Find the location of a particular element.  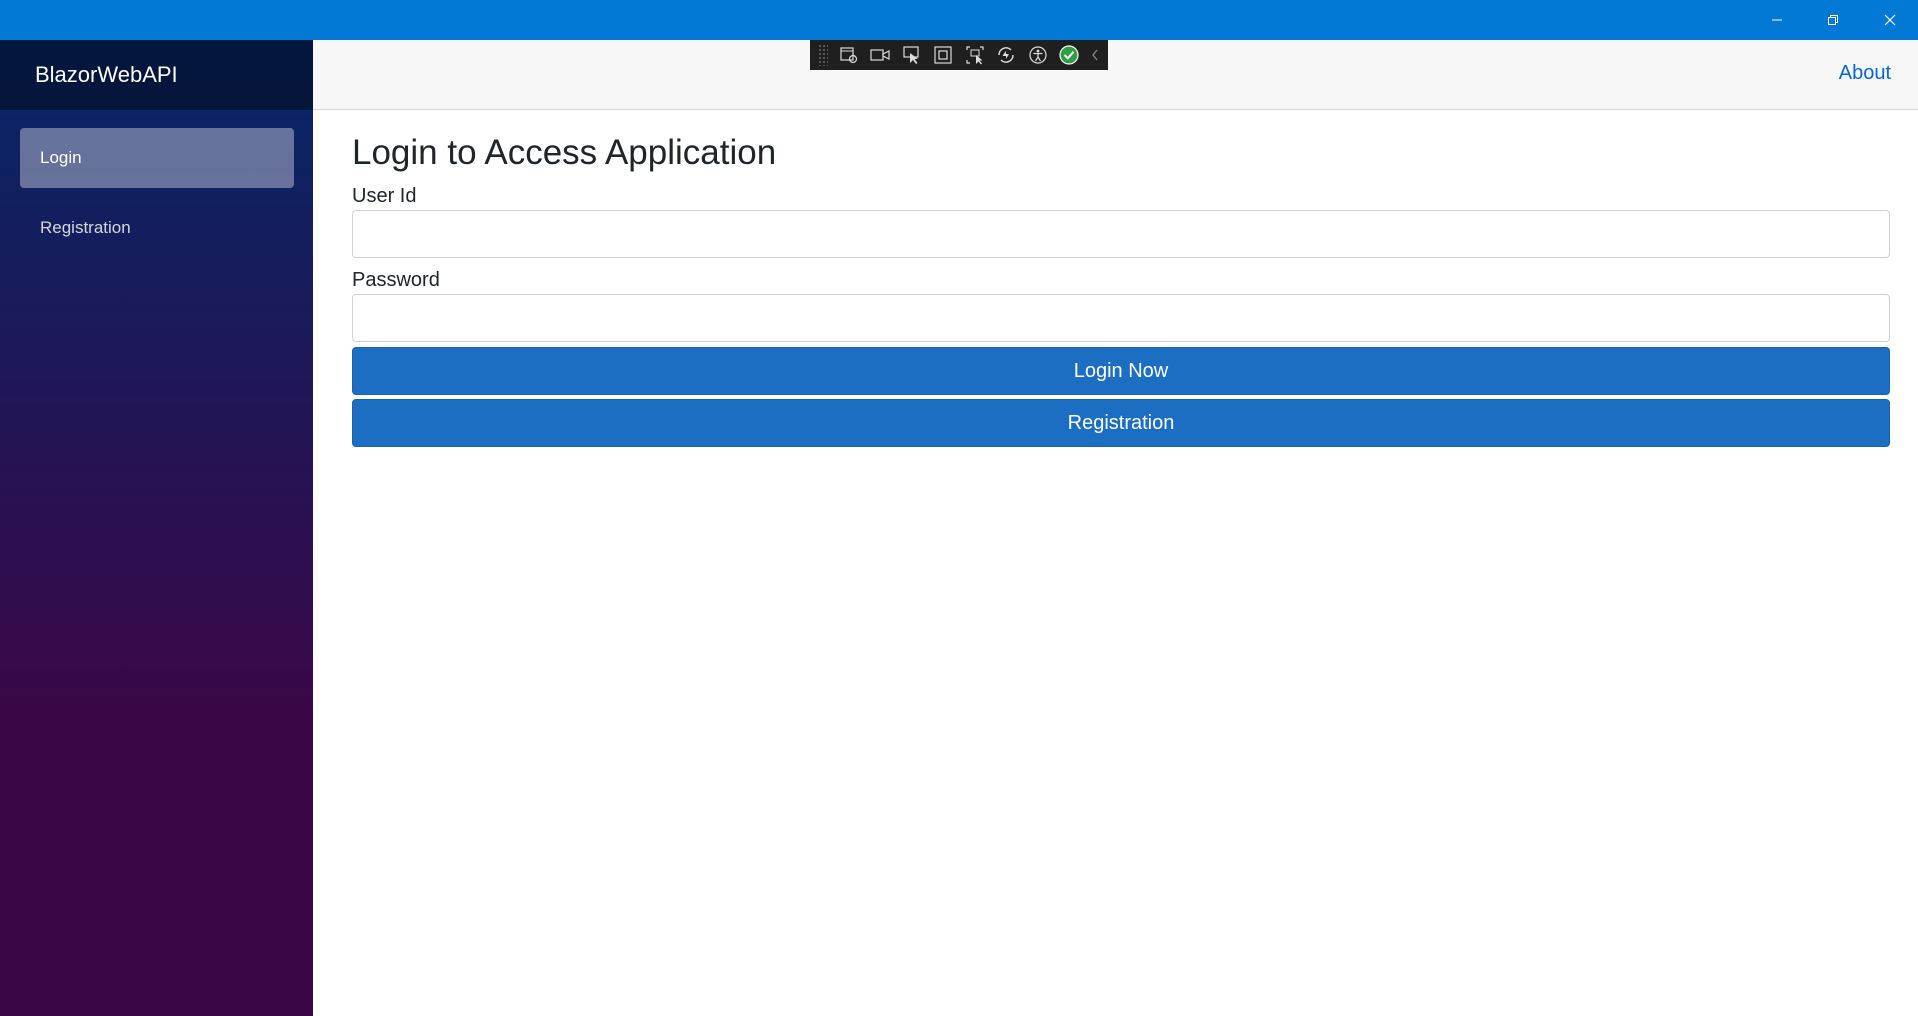

password-label: Password is located at coordinates (396, 280).